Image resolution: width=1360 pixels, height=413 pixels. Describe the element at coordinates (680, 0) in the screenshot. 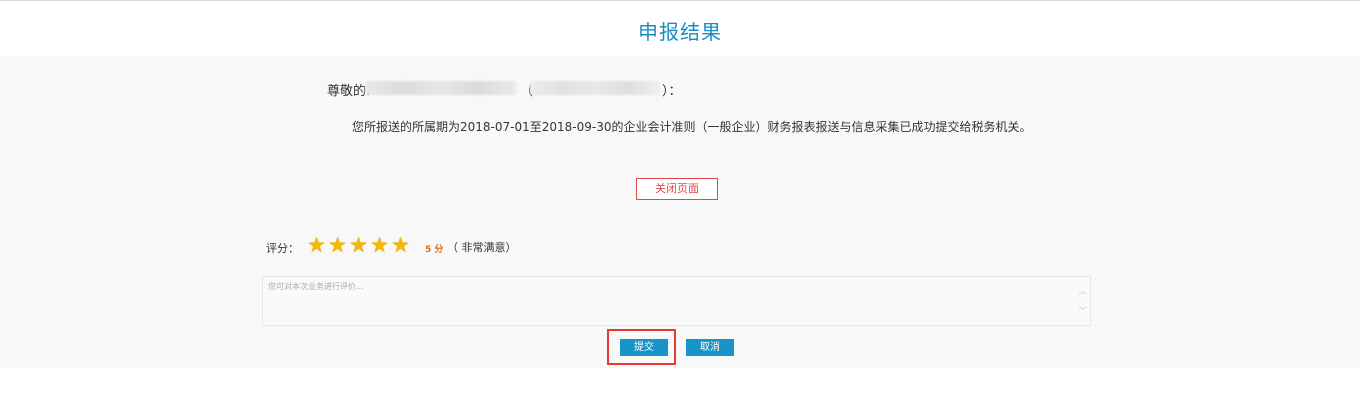

I see `top-divider` at that location.